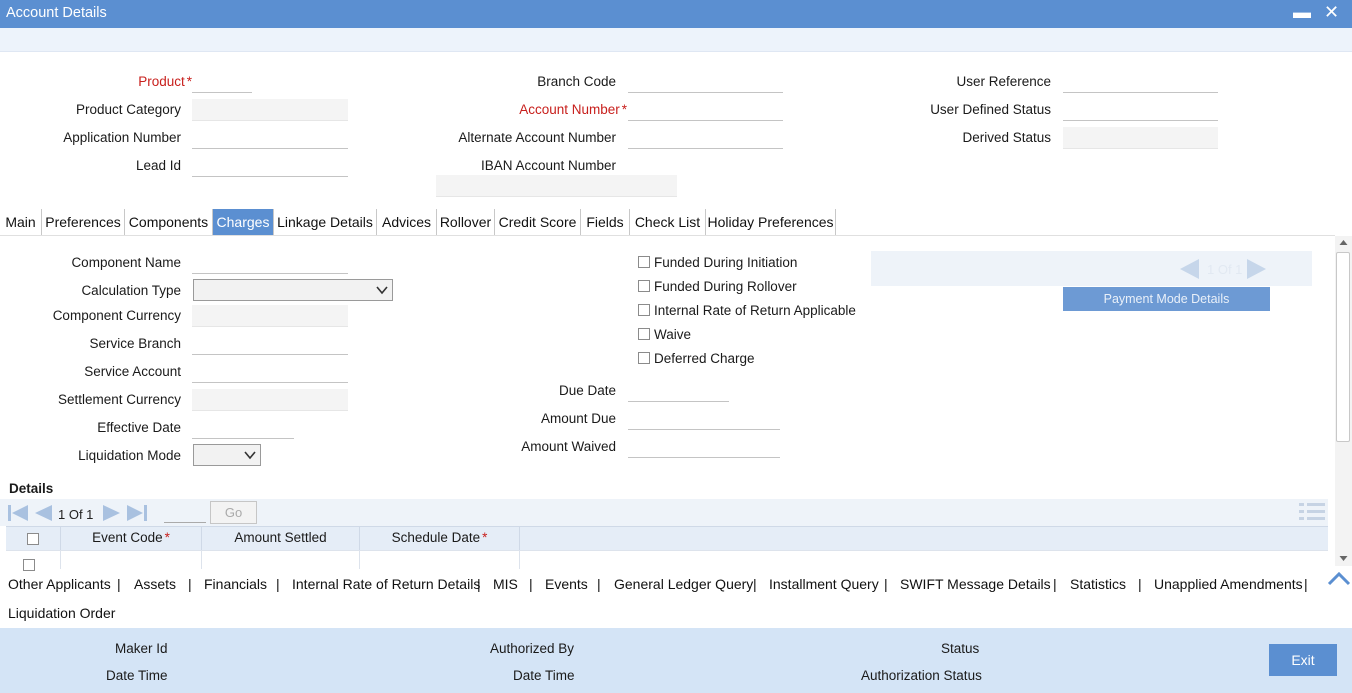 The width and height of the screenshot is (1352, 693). I want to click on tab-components: Components, so click(169, 222).